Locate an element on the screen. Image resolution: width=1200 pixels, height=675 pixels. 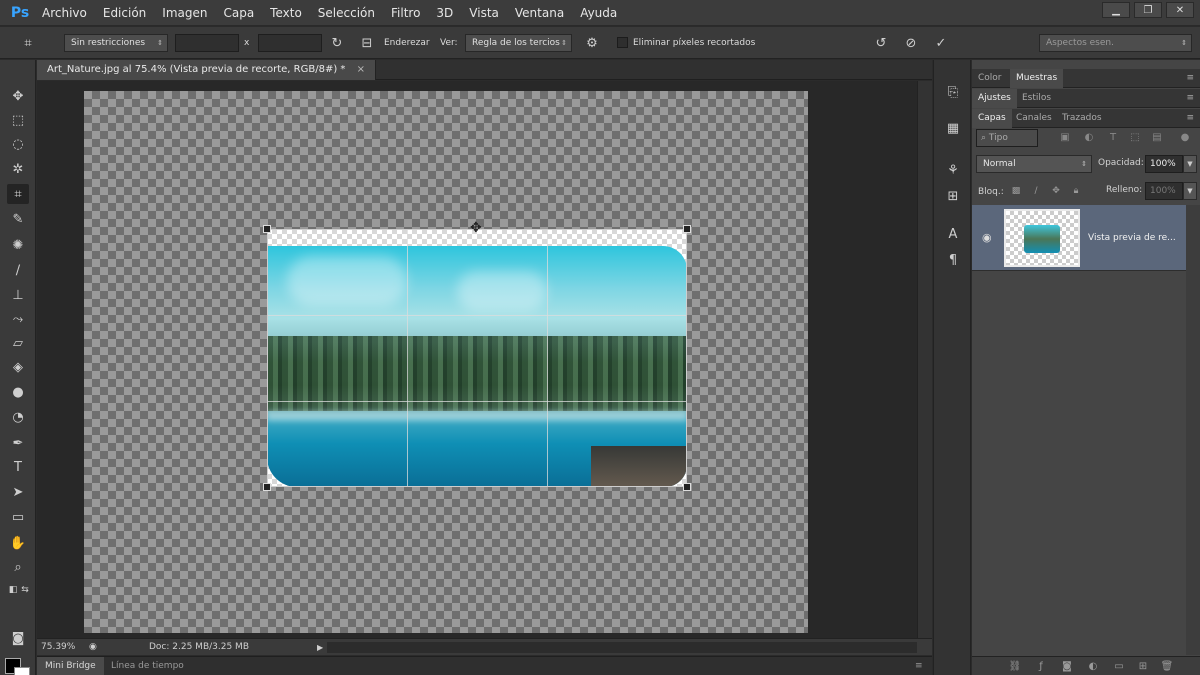
dodge-tool-icon: ◔ is located at coordinates (18, 417).